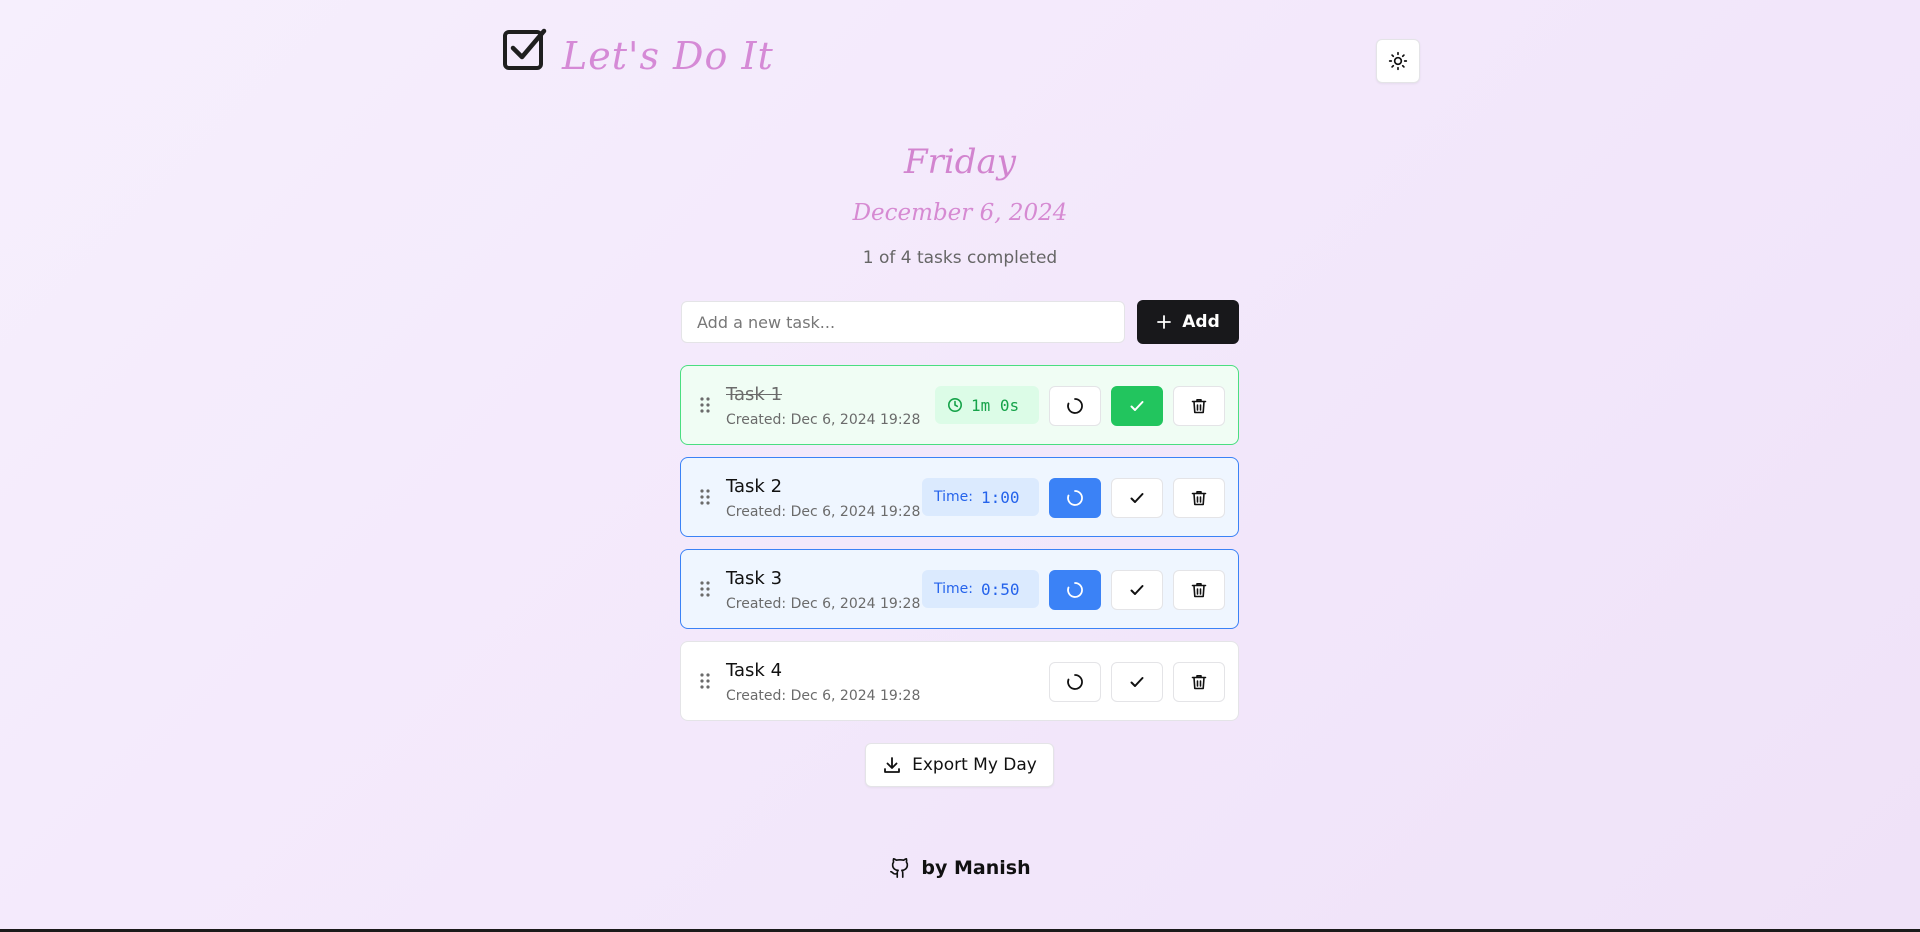  Describe the element at coordinates (974, 765) in the screenshot. I see `export-label: Export My Day` at that location.